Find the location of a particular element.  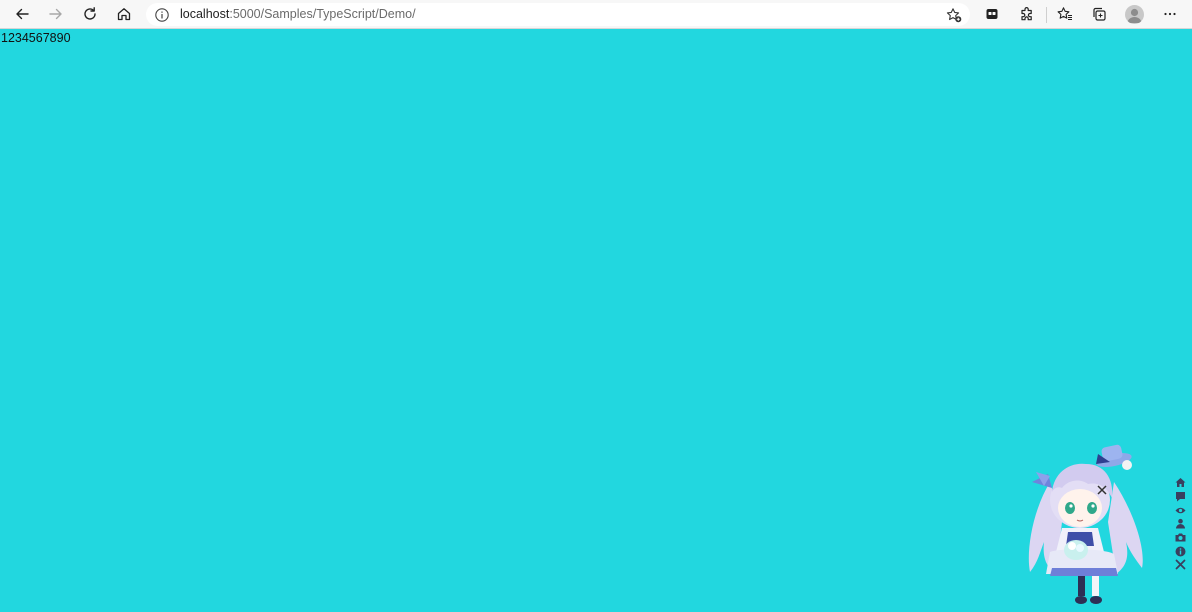

eye-icon is located at coordinates (1180, 510).